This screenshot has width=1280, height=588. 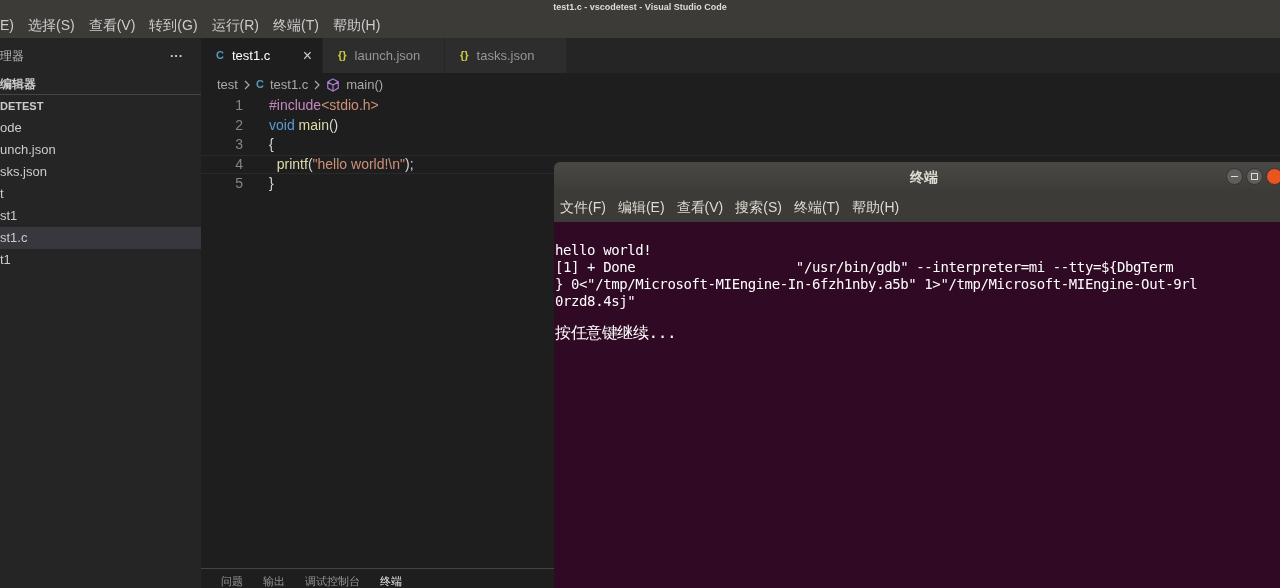 I want to click on terminal-line: 0rzd8.4sj", so click(x=596, y=301).